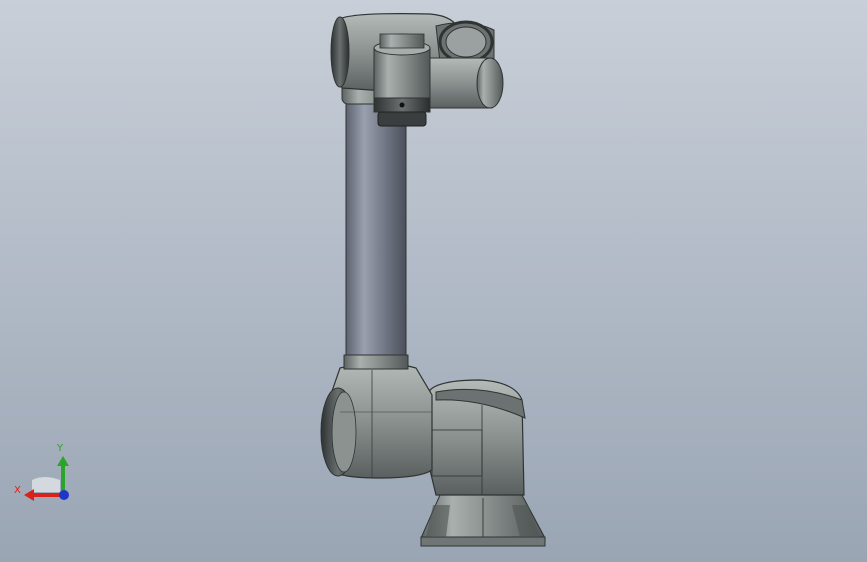 This screenshot has height=562, width=867. What do you see at coordinates (483, 520) in the screenshot?
I see `base-pedestal` at bounding box center [483, 520].